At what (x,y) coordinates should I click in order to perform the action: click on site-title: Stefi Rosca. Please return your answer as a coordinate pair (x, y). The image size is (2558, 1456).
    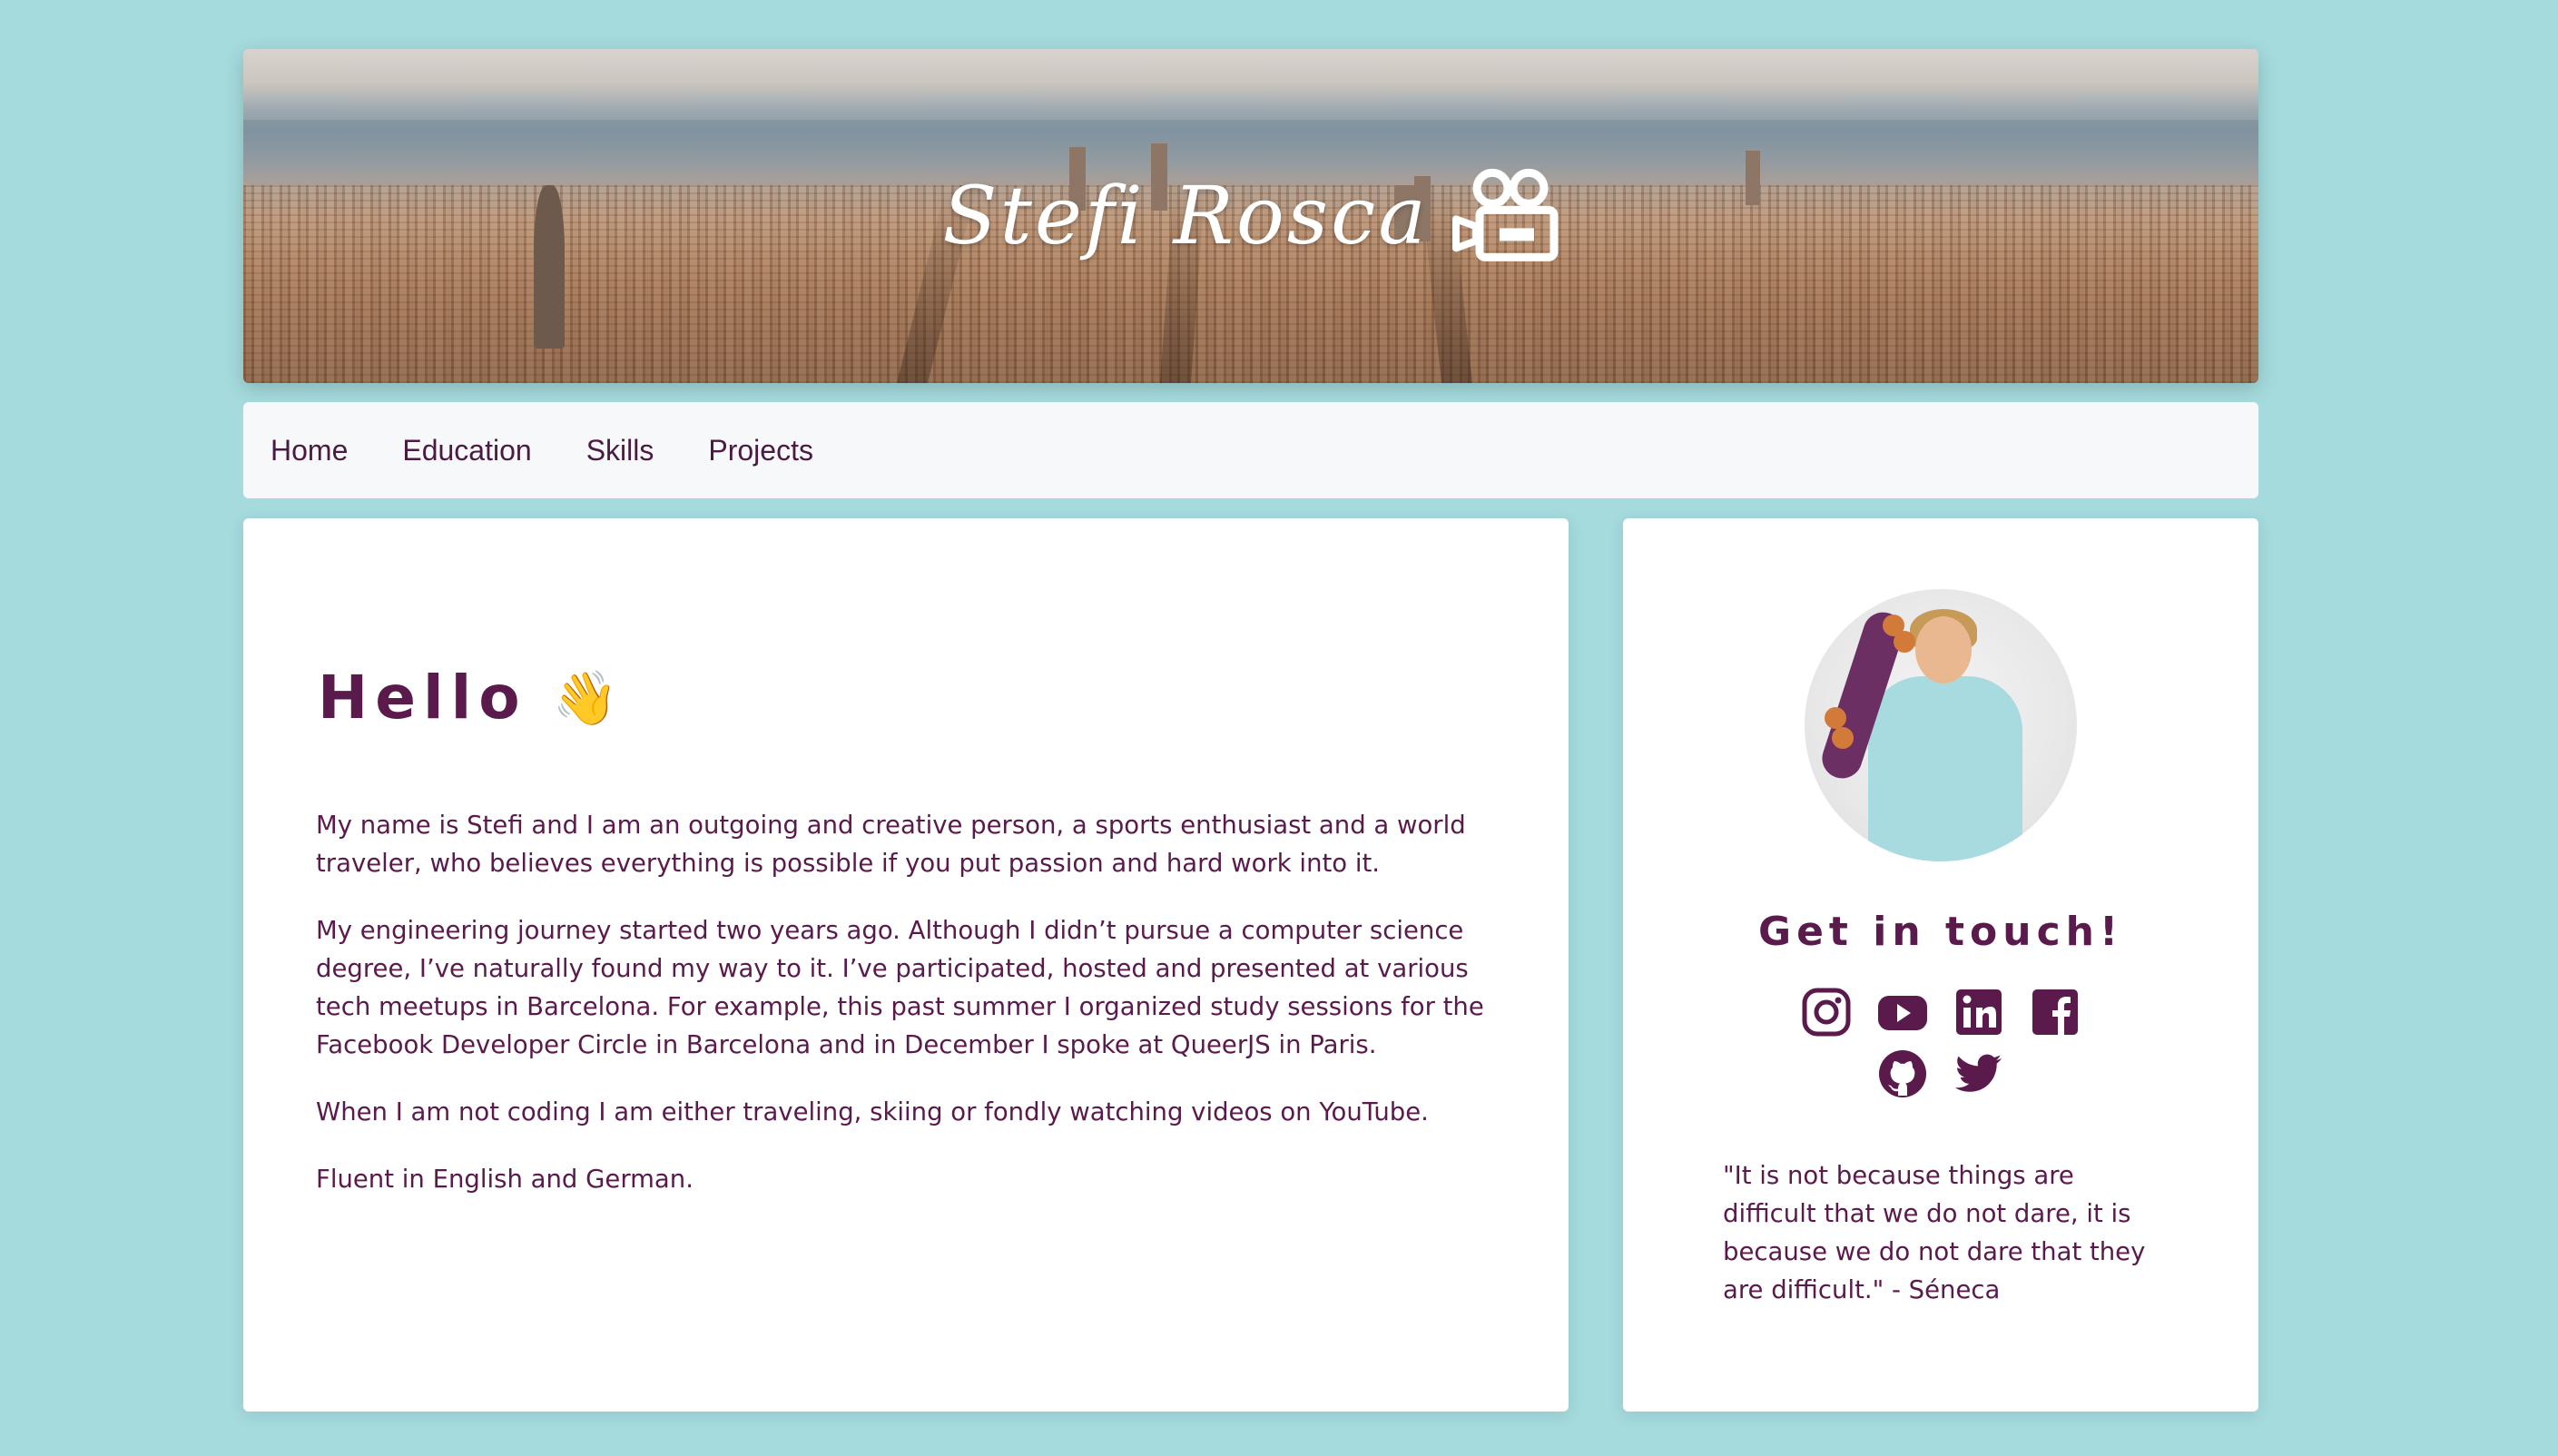
    Looking at the image, I should click on (1250, 212).